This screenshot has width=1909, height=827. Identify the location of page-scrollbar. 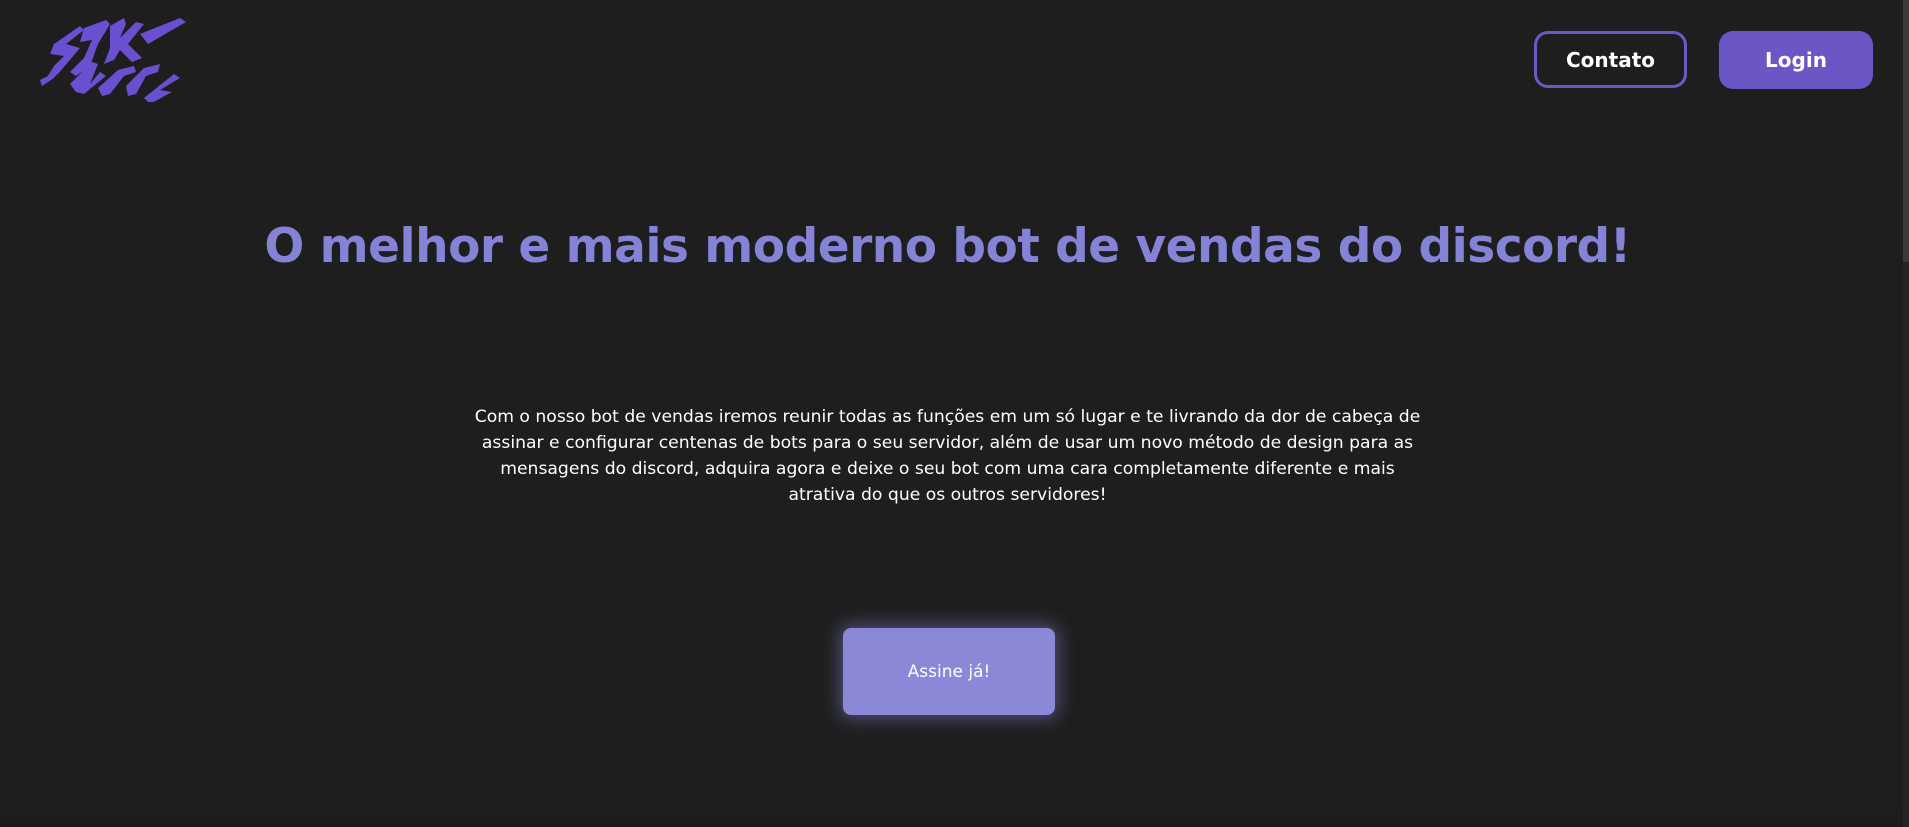
(1906, 413).